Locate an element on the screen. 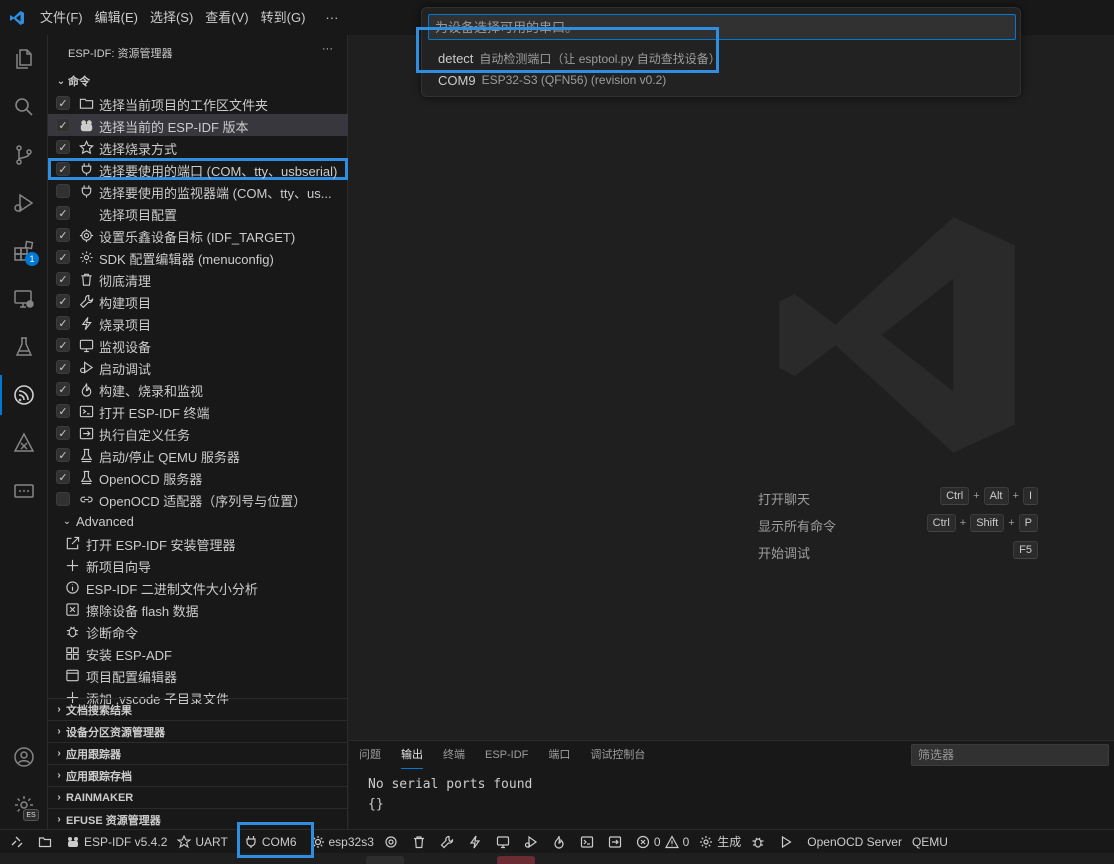 Image resolution: width=1114 pixels, height=864 pixels. commands-section-header: ⌄ 命令 is located at coordinates (197, 81).